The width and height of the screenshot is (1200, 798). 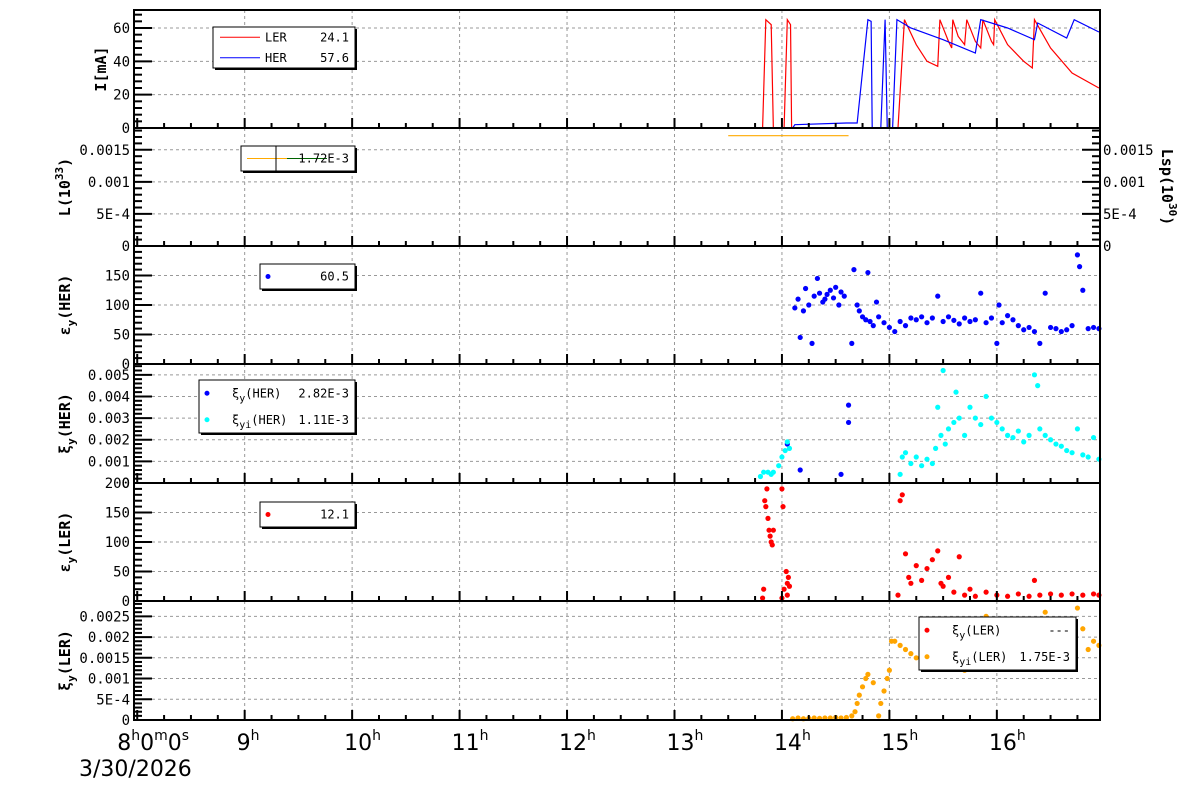 I want to click on right-axis-label-sup: 30, so click(x=1172, y=209).